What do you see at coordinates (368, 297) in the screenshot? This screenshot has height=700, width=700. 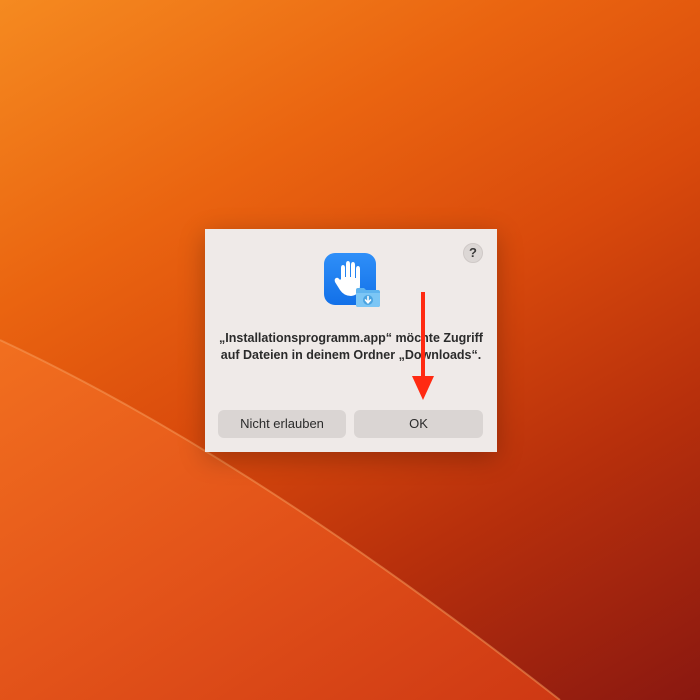 I see `downloads-folder-icon` at bounding box center [368, 297].